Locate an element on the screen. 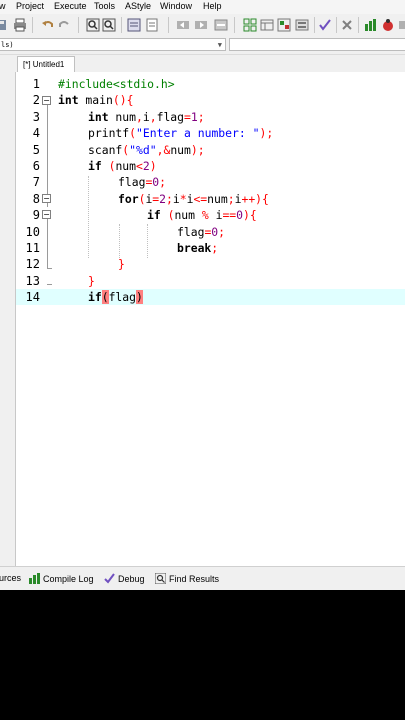 This screenshot has width=405, height=720. menu-execute: Execute is located at coordinates (70, 6).